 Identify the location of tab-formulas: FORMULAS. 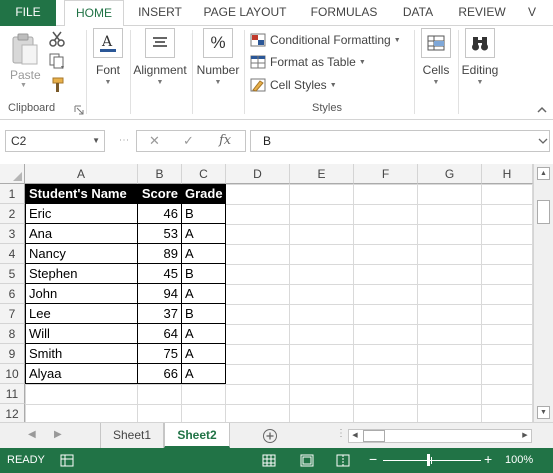
(344, 13).